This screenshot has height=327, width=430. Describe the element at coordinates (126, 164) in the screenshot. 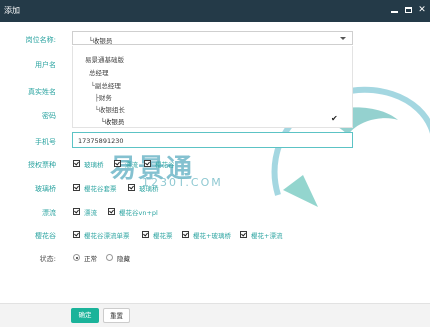

I see `ticket-checkbox-rafting: 漂流` at that location.